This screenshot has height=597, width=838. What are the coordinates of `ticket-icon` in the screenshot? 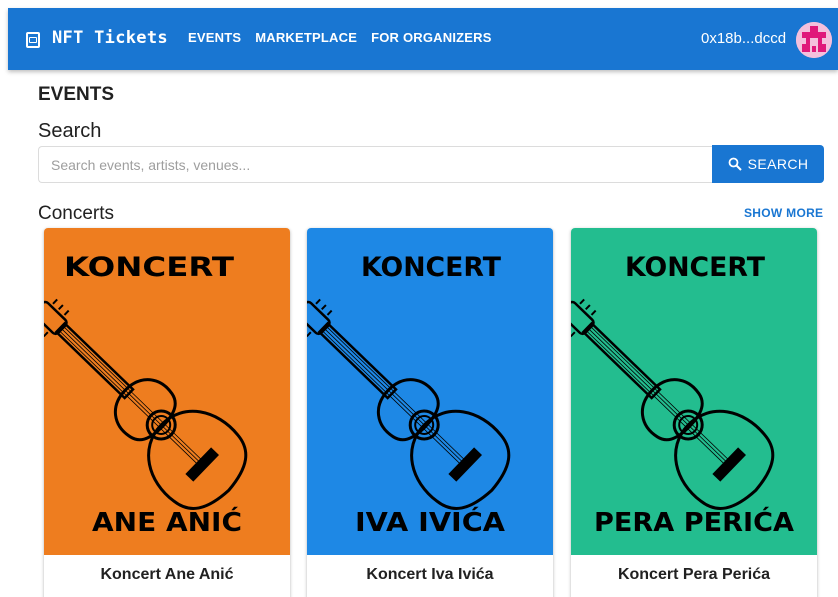 It's located at (33, 40).